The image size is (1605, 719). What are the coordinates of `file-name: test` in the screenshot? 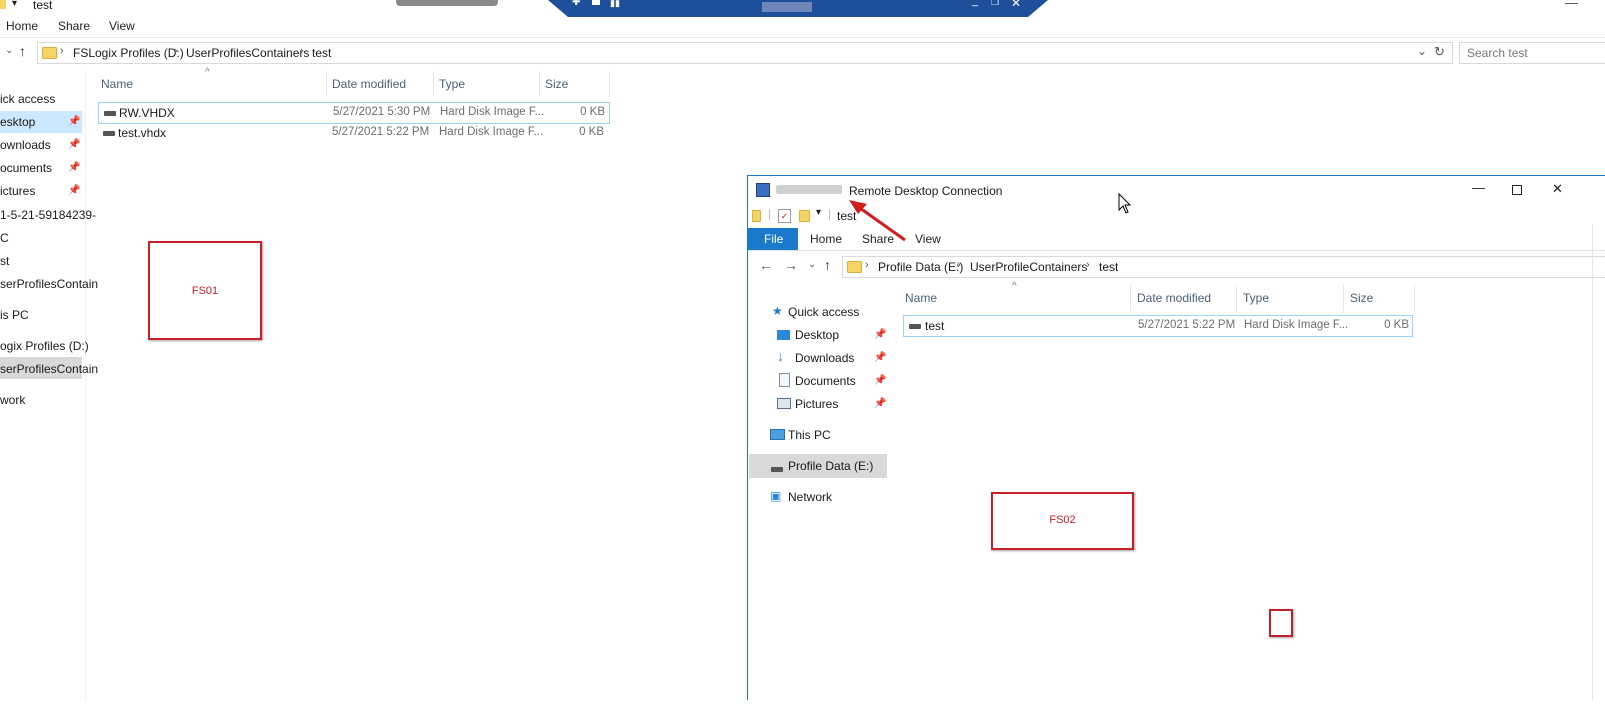 It's located at (934, 326).